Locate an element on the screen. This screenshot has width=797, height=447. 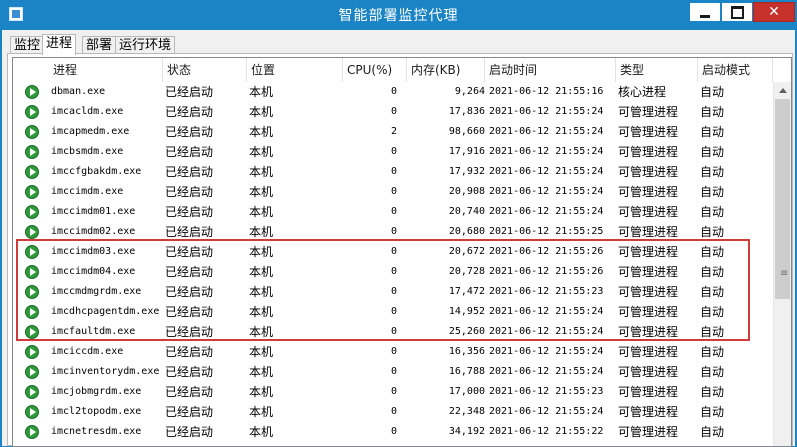
close-button: ✕ is located at coordinates (774, 12).